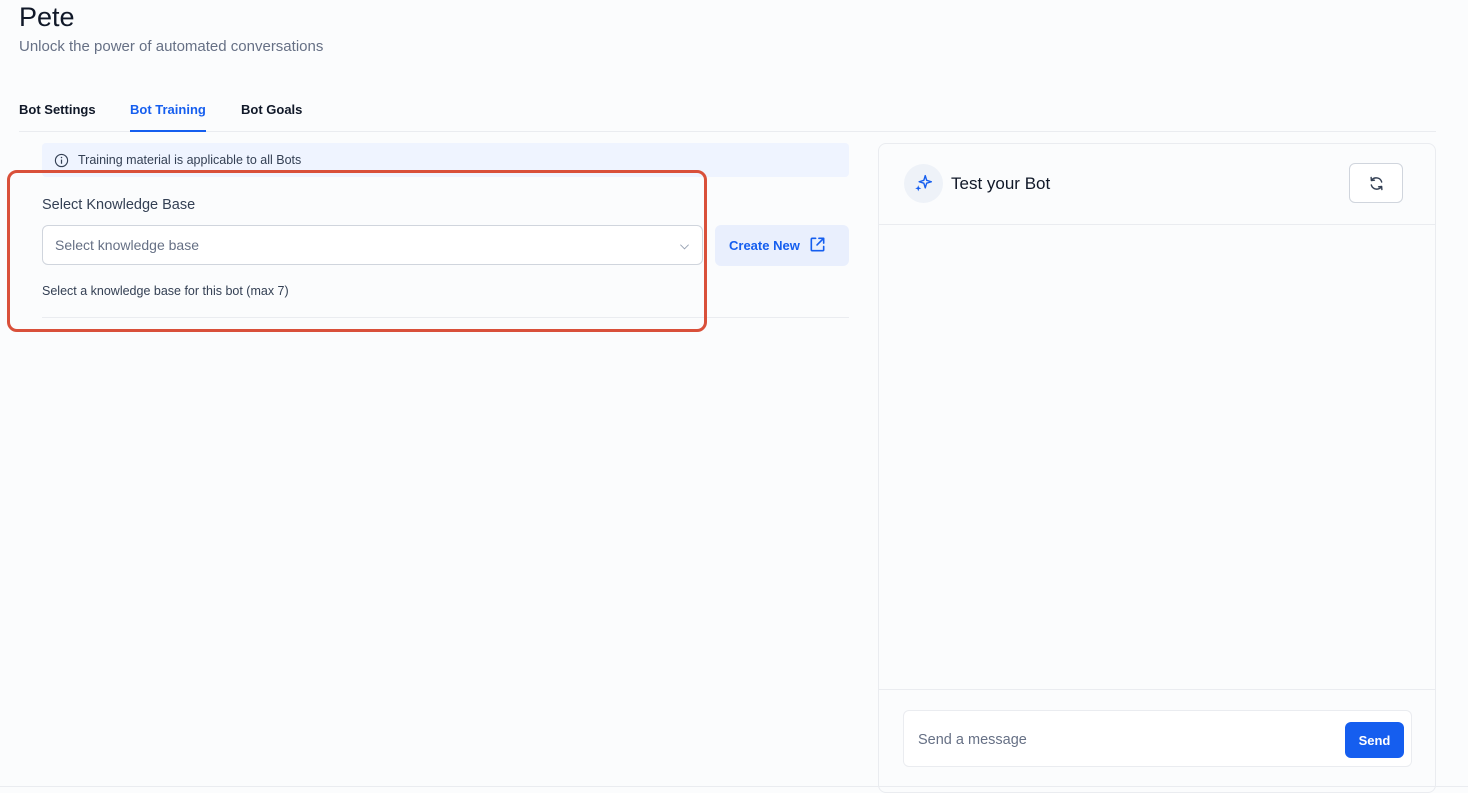 The width and height of the screenshot is (1468, 793). I want to click on tab-bot-training: Bot Training, so click(168, 116).